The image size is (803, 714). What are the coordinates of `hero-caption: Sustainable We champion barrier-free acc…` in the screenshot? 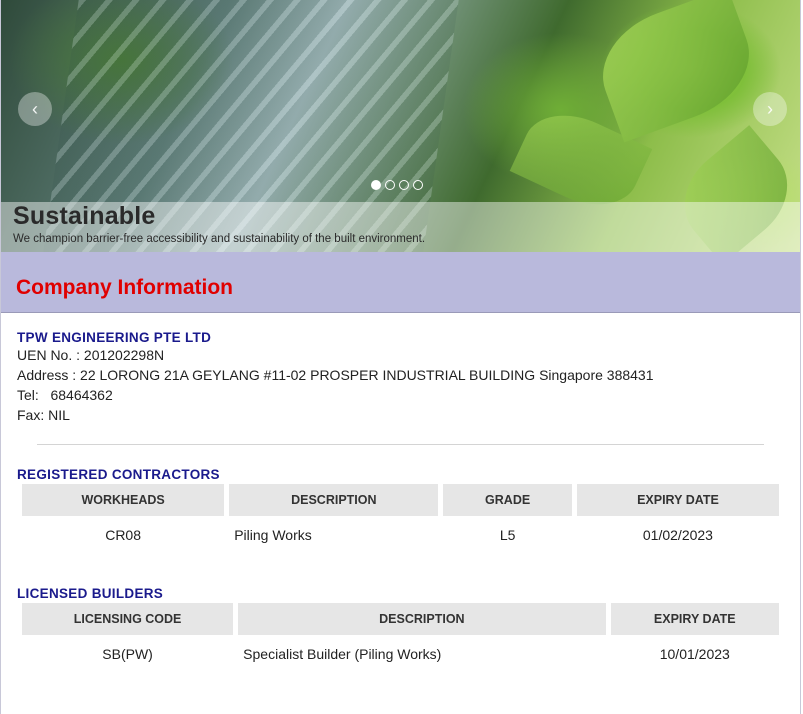 It's located at (400, 227).